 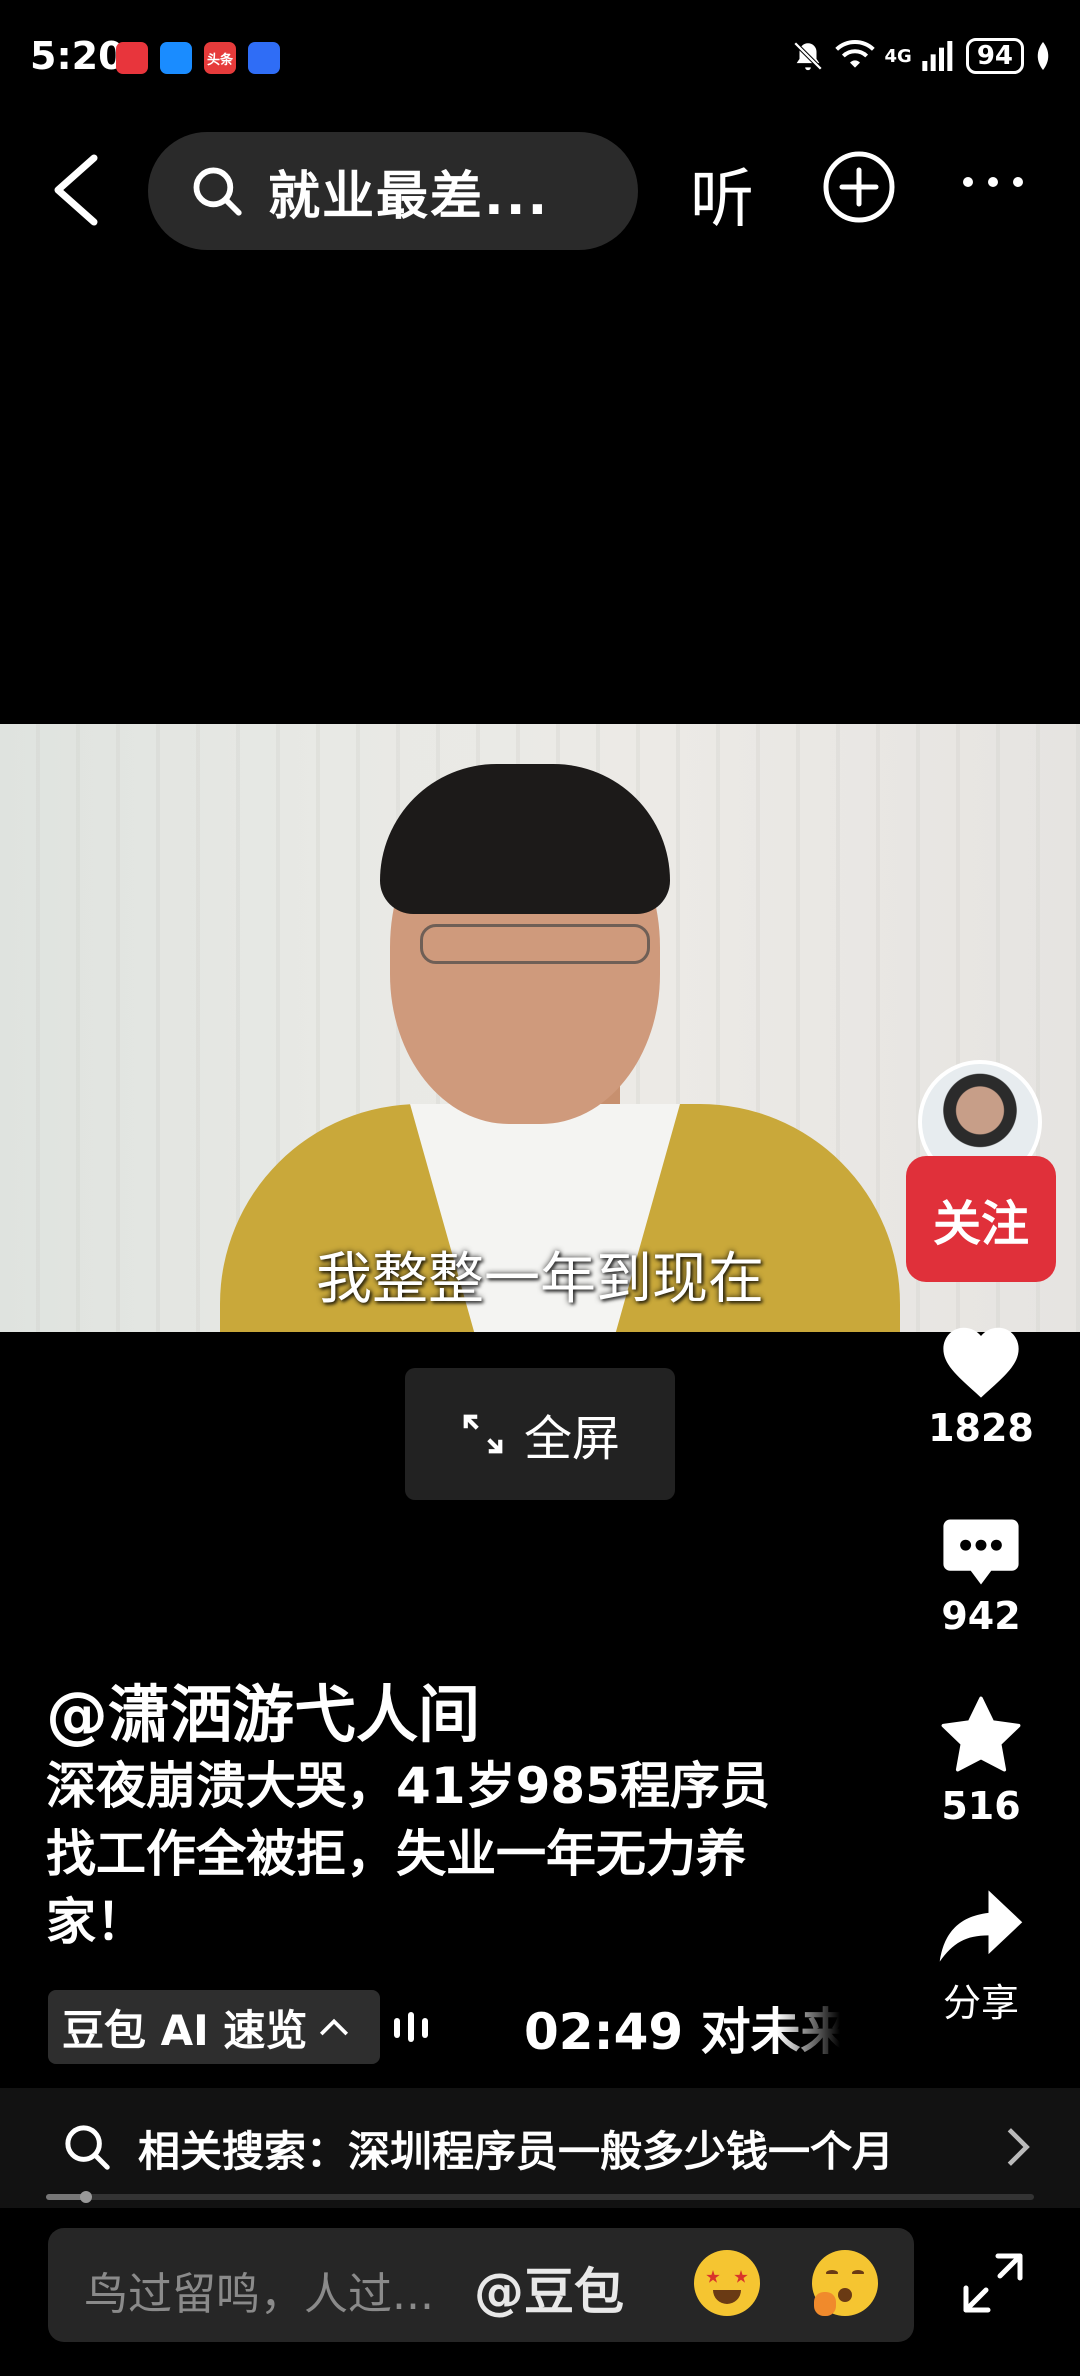 I want to click on more-dots-icon, so click(x=993, y=182).